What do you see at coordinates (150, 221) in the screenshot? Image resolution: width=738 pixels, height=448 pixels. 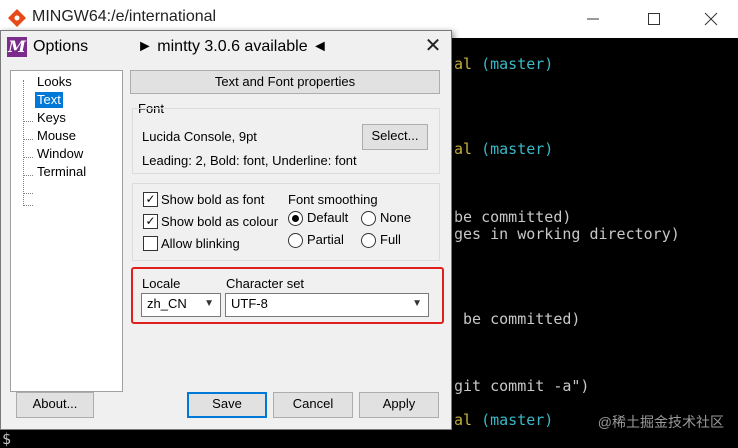 I see `show-bold-as-colour-checkbox: ✓` at bounding box center [150, 221].